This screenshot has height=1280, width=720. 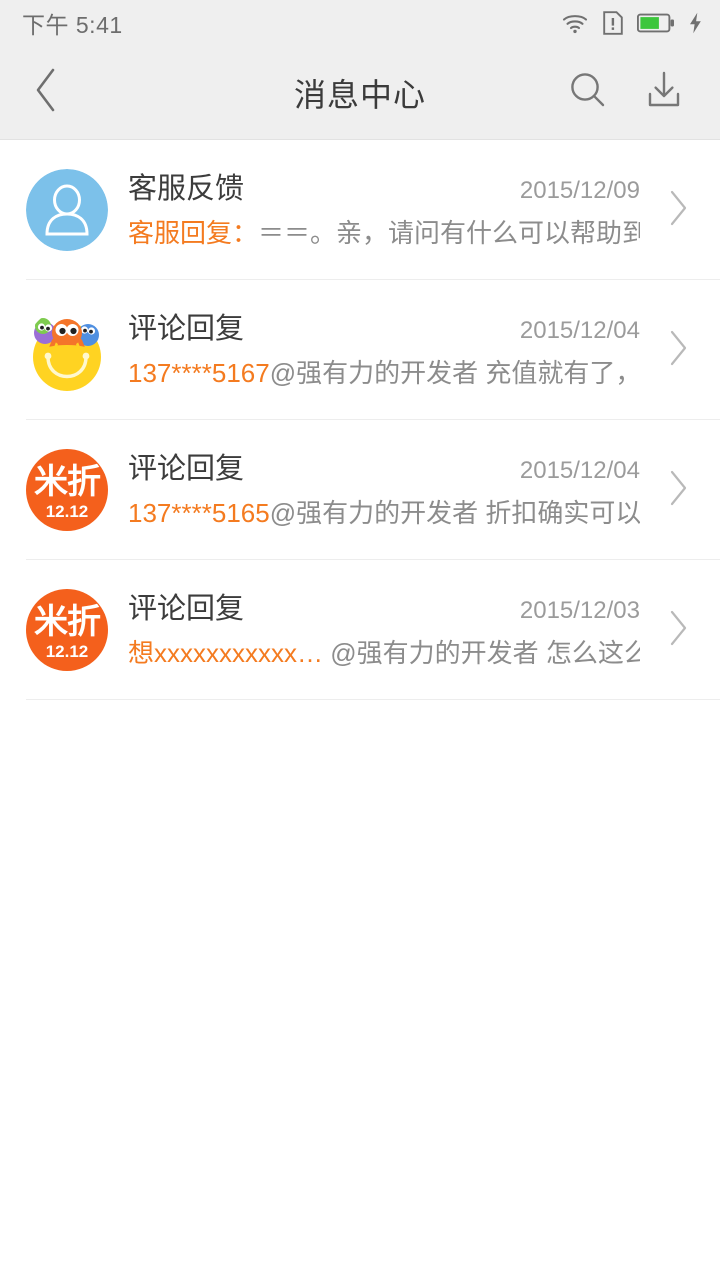 I want to click on preview-highlight: 客服回复：, so click(x=193, y=232).